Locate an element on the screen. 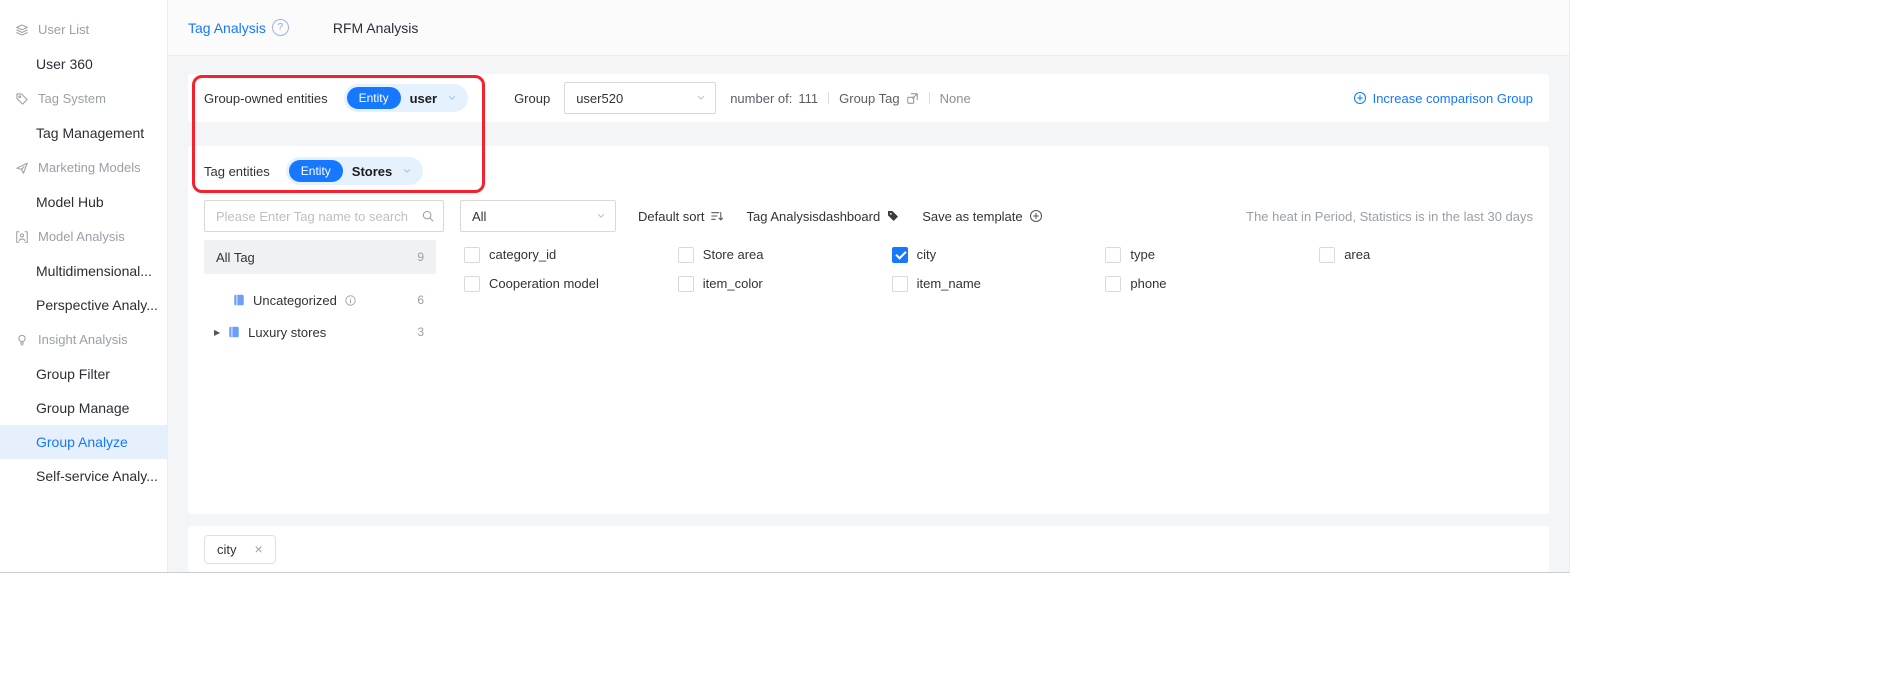 The width and height of the screenshot is (1904, 696). default-sort-button: Default sort is located at coordinates (681, 216).